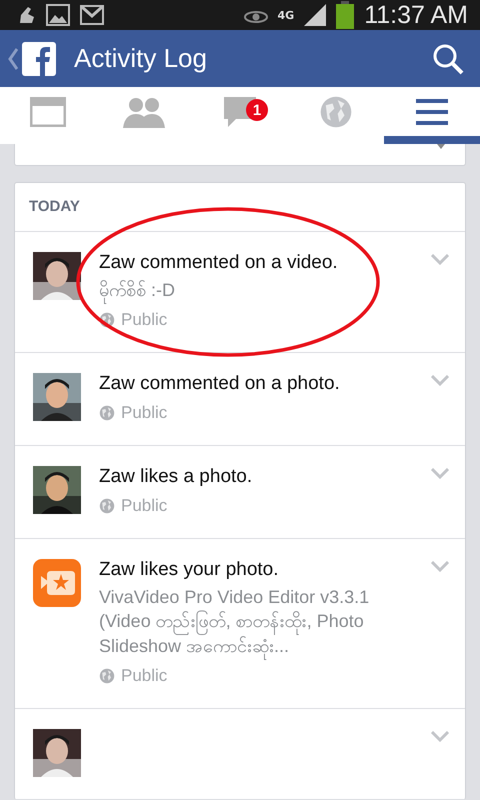  I want to click on signal-icon, so click(315, 15).